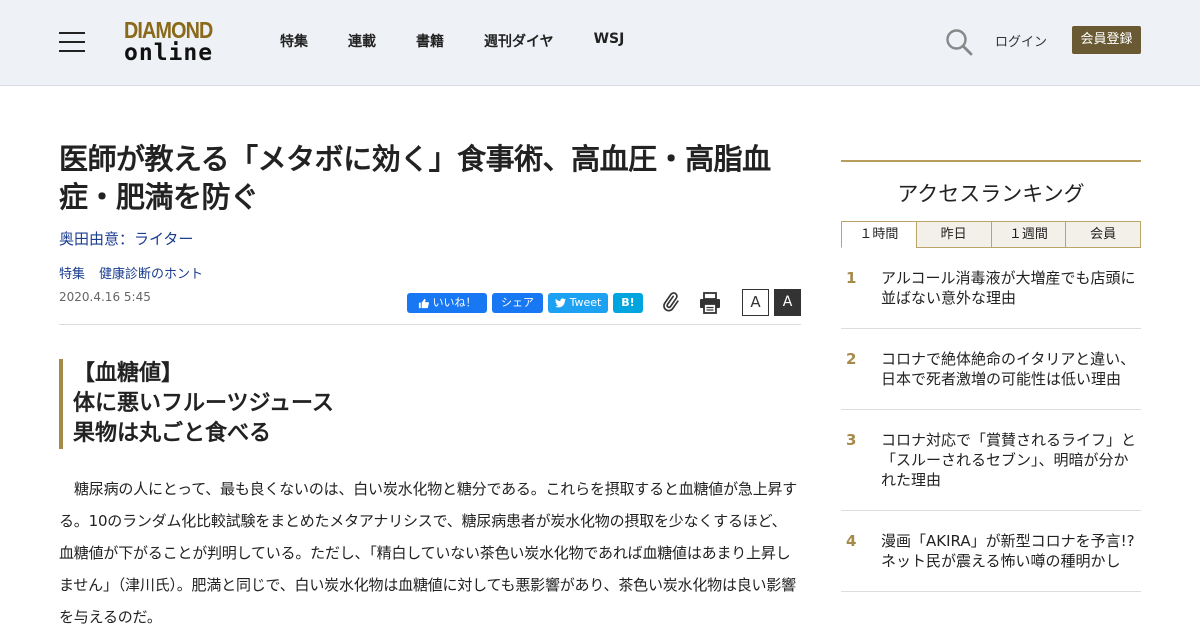 This screenshot has width=1200, height=630. Describe the element at coordinates (431, 404) in the screenshot. I see `article-subheading: 【血糖値】 体に悪いフルーツジュース 果物は丸ごと食べる` at that location.